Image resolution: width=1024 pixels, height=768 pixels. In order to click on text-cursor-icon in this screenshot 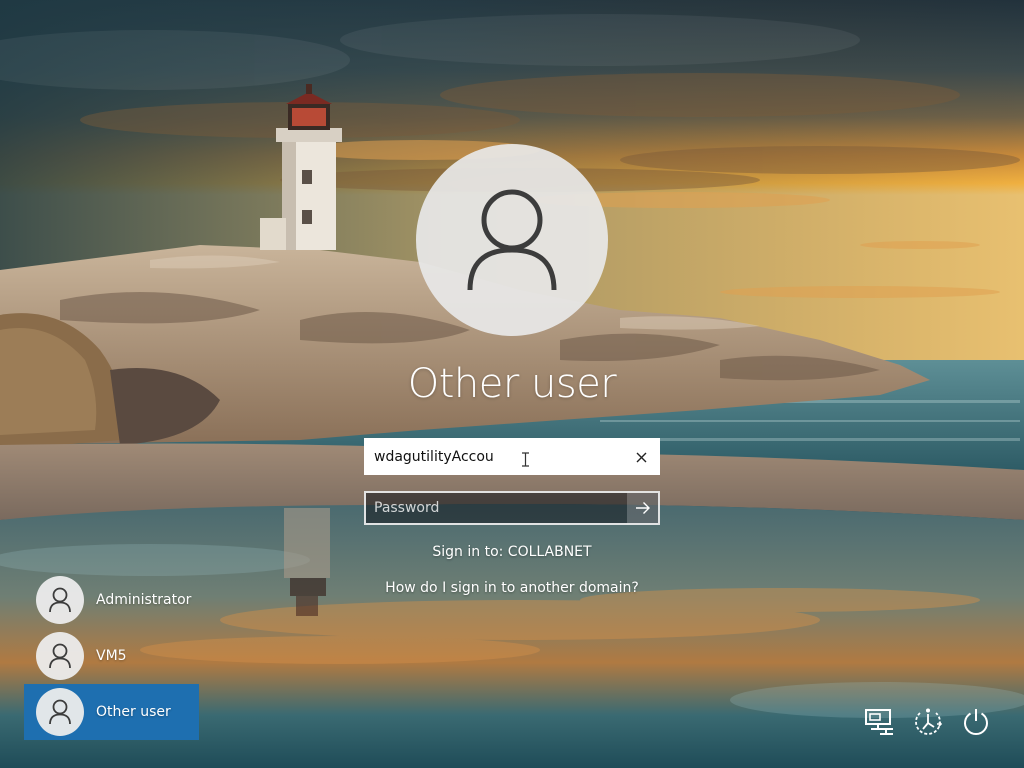, I will do `click(525, 459)`.